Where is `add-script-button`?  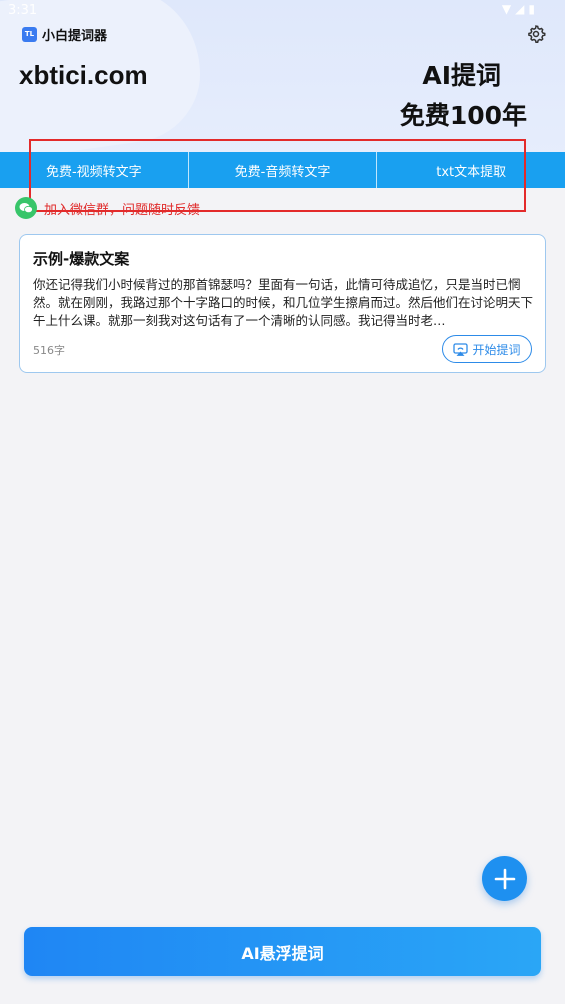
add-script-button is located at coordinates (504, 878).